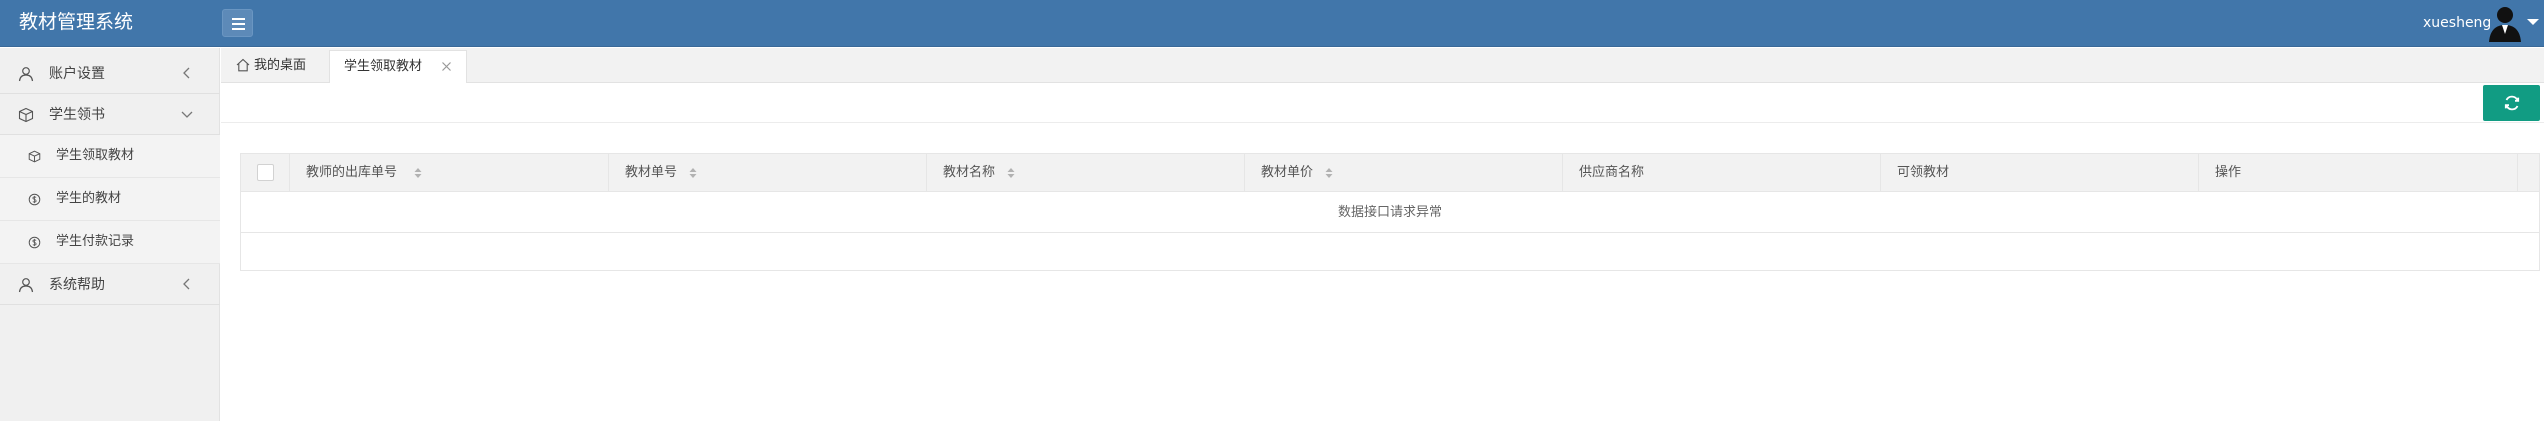 This screenshot has height=421, width=2544. I want to click on sidebar-item-label: 账户设置, so click(77, 74).